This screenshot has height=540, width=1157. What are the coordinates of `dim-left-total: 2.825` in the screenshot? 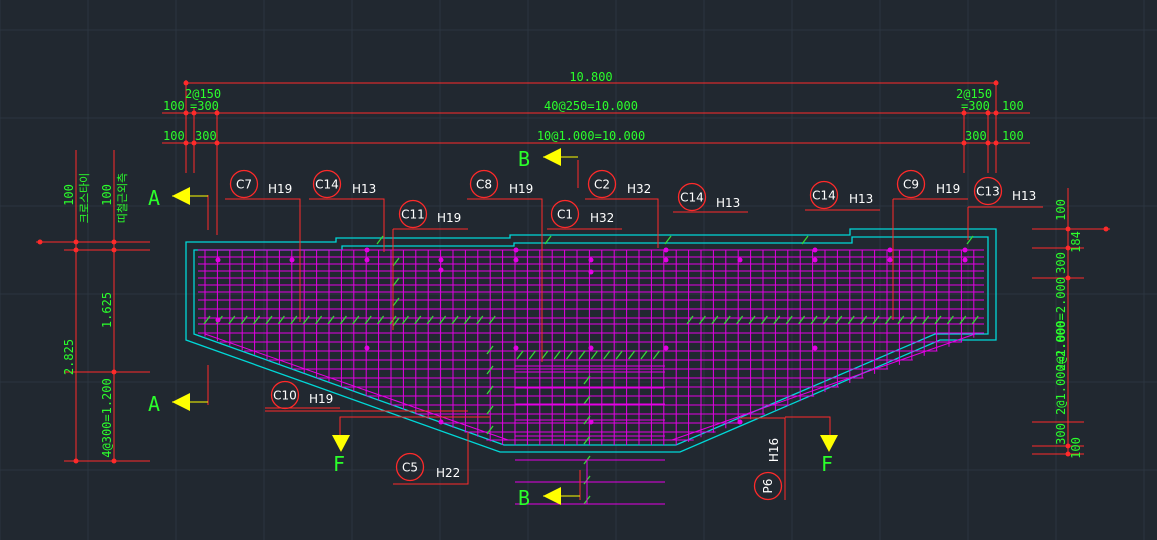 It's located at (69, 357).